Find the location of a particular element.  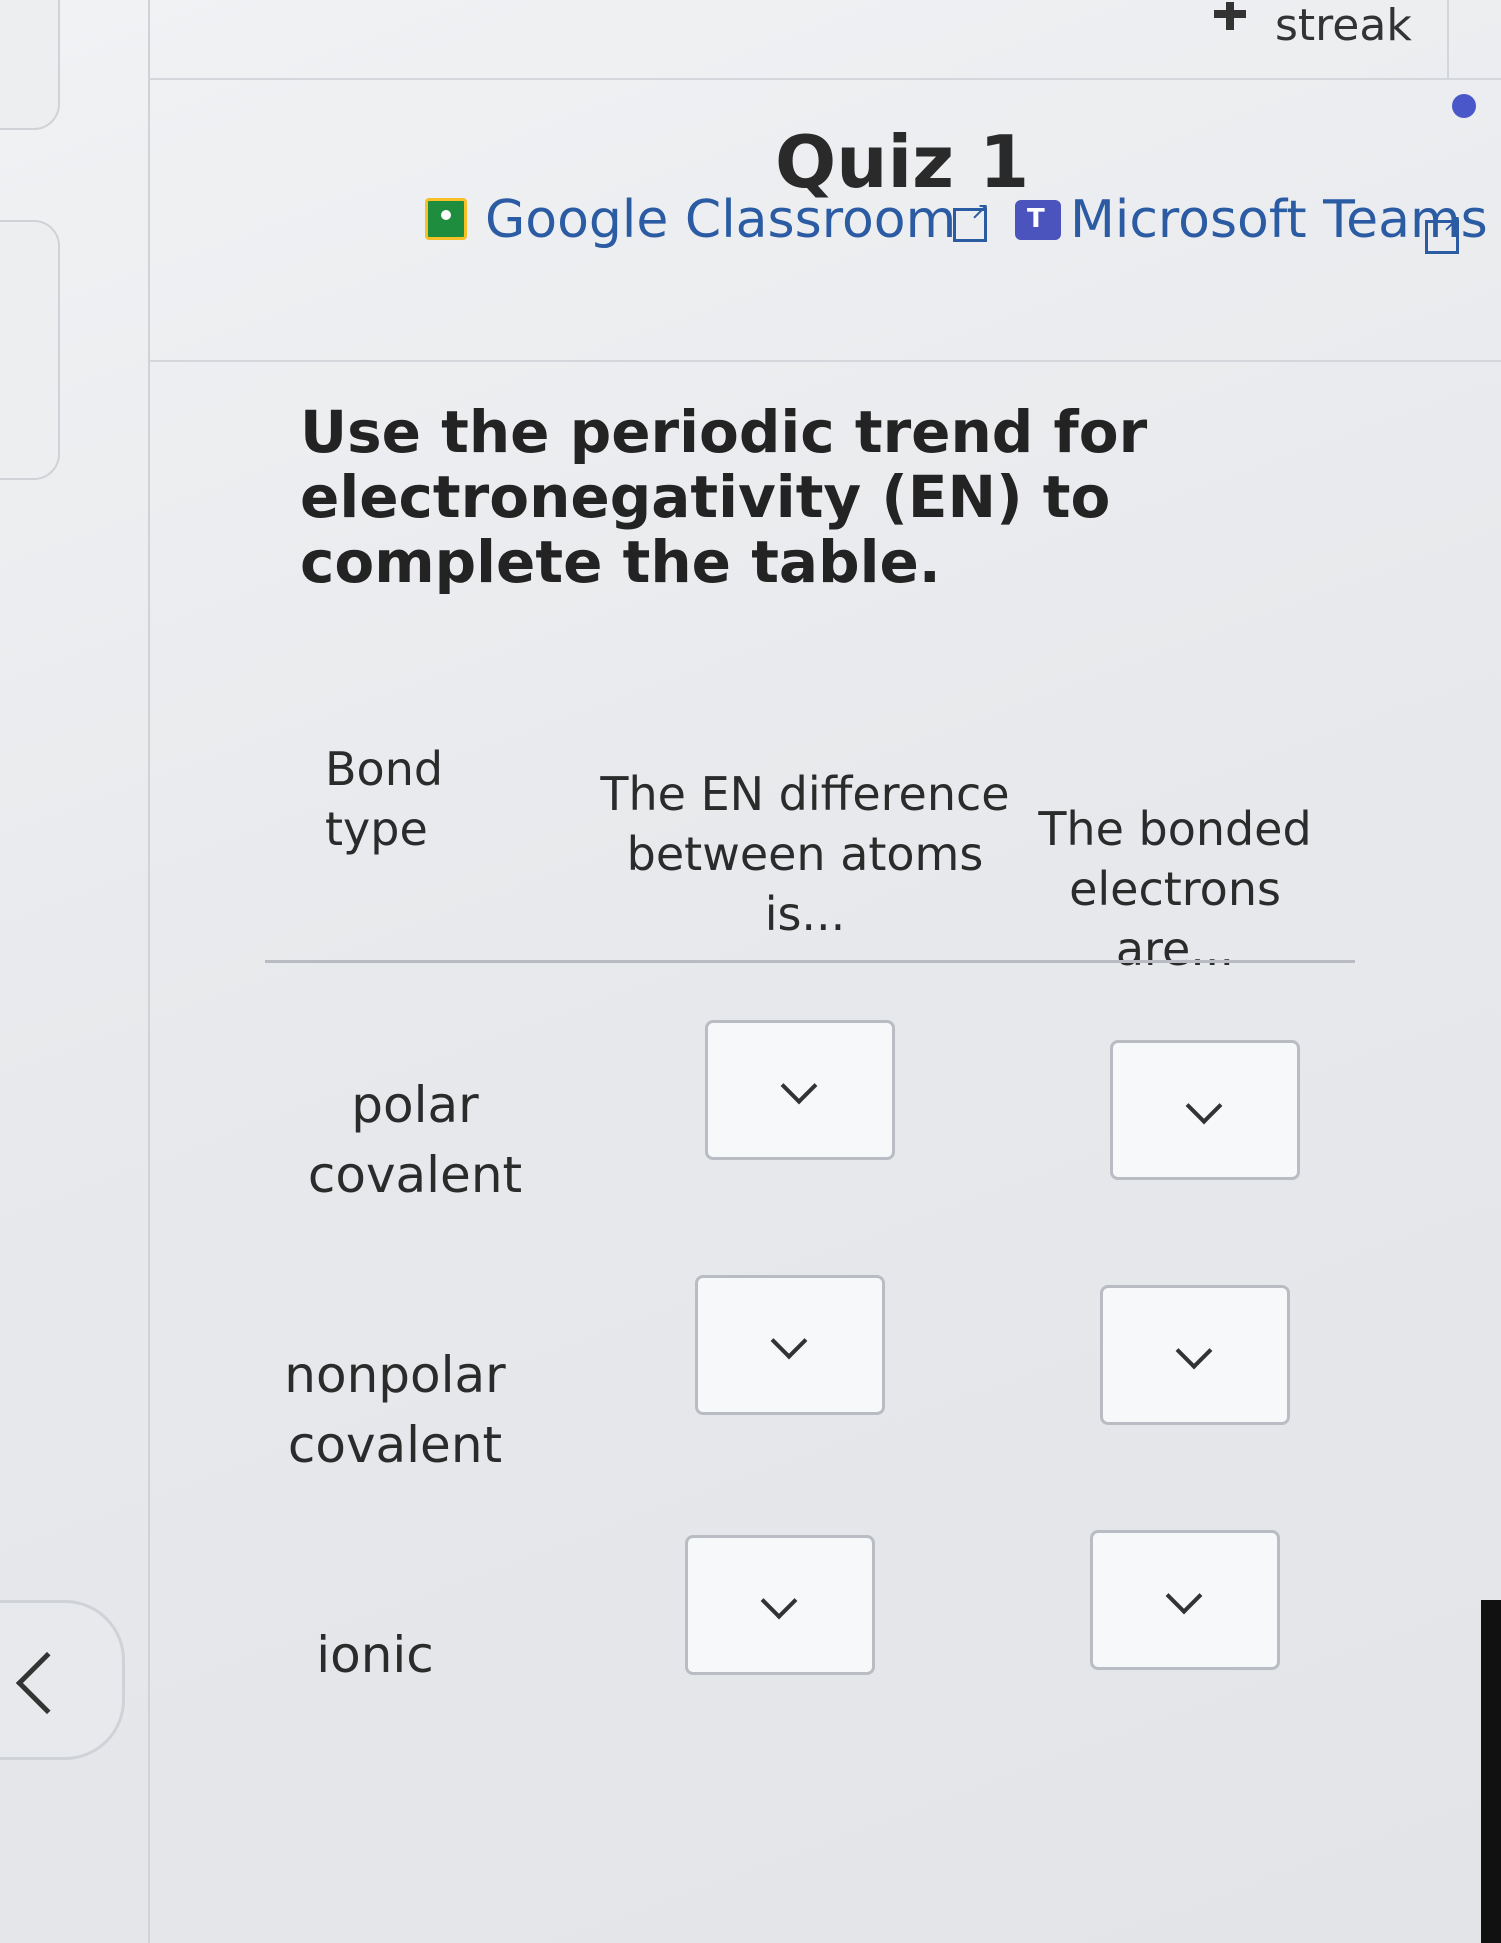

column-header-bond-type: Bond type is located at coordinates (384, 799).